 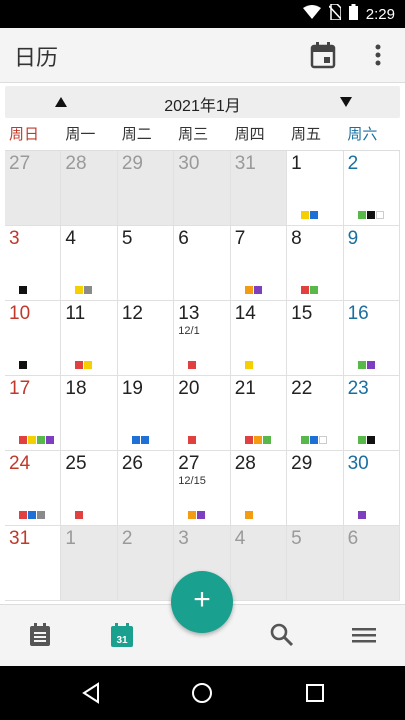 I want to click on next-month-button, so click(x=346, y=102).